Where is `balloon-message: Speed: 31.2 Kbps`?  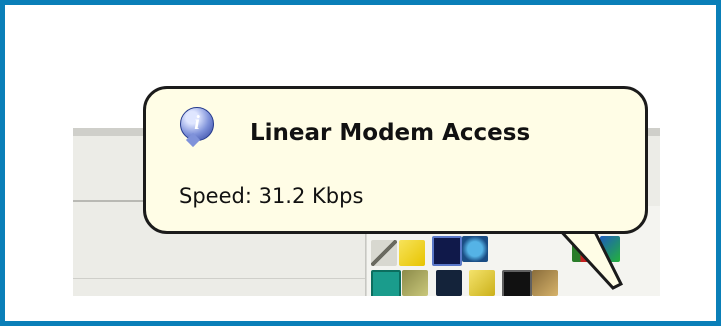 balloon-message: Speed: 31.2 Kbps is located at coordinates (271, 196).